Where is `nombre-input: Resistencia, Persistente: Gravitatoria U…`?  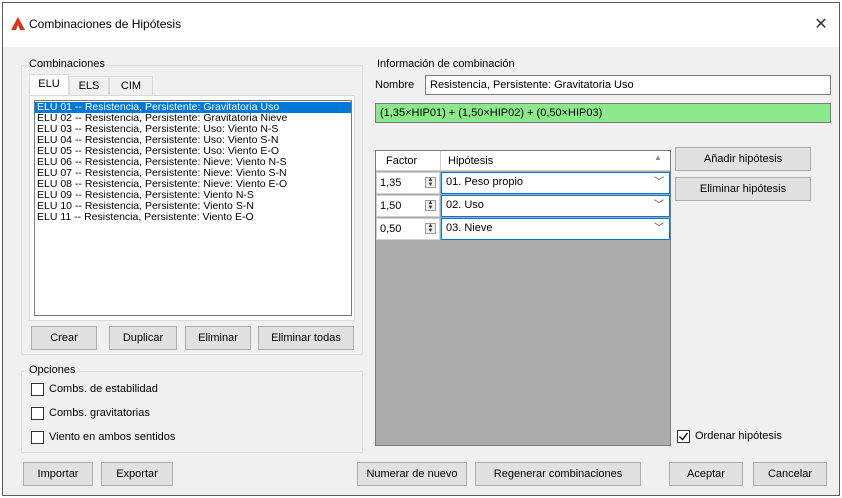
nombre-input: Resistencia, Persistente: Gravitatoria U… is located at coordinates (628, 85).